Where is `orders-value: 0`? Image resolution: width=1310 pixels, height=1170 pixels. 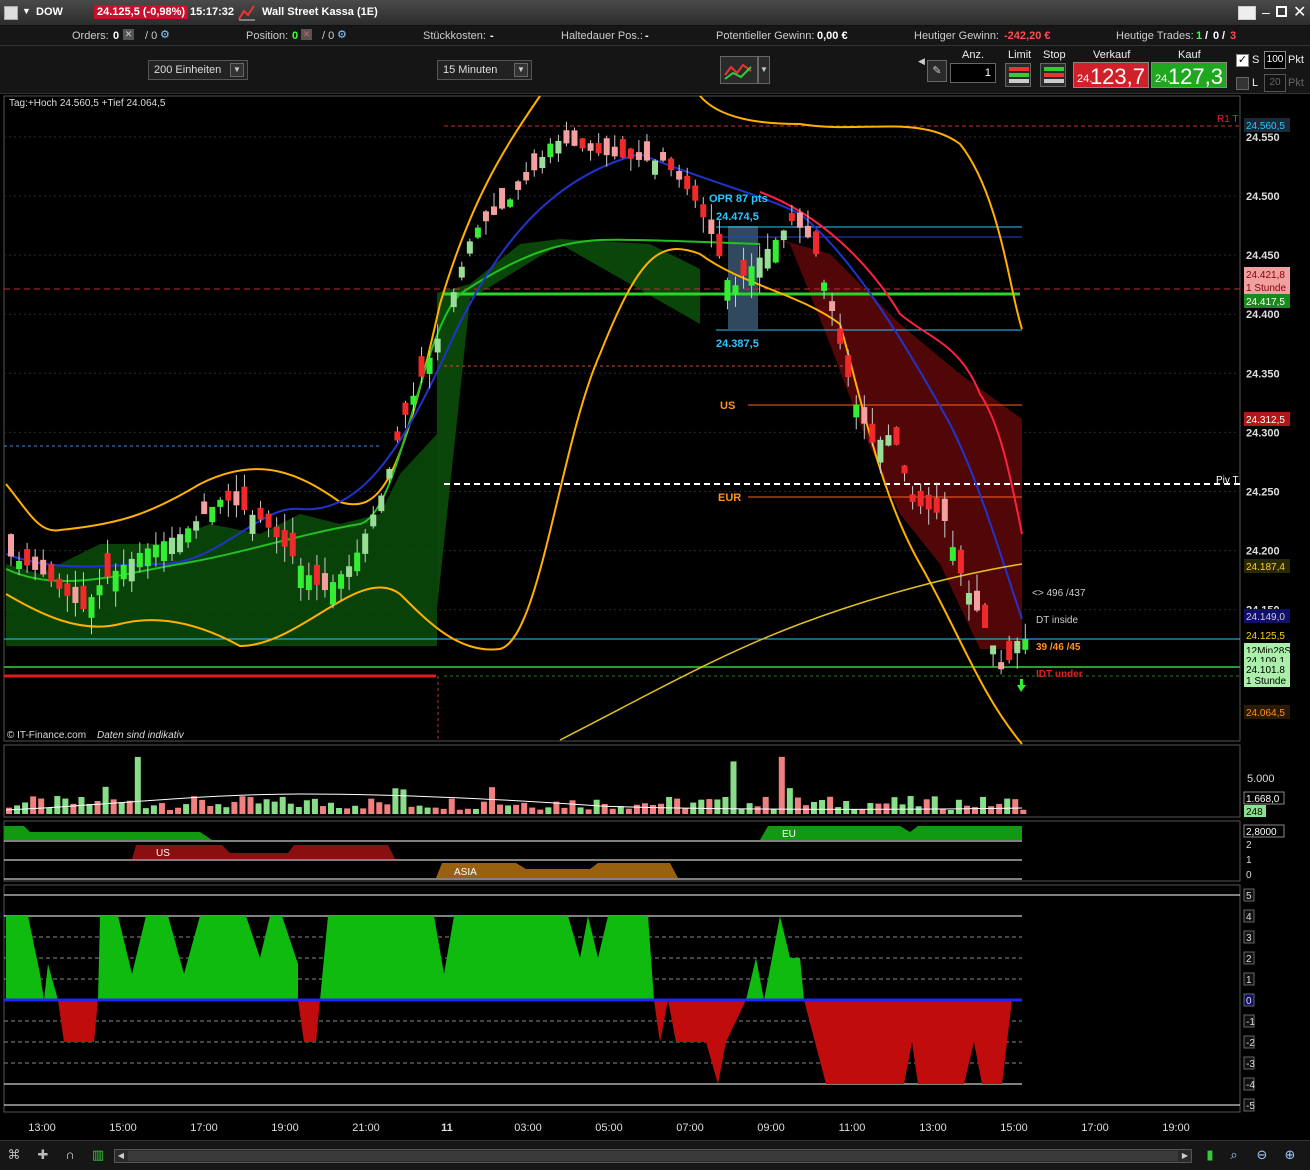
orders-value: 0 is located at coordinates (116, 36).